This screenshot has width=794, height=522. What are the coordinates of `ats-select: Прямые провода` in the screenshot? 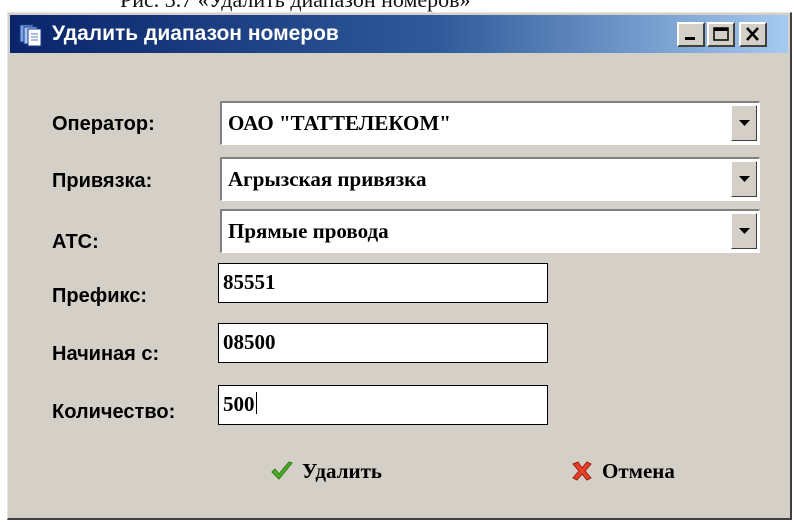 It's located at (490, 231).